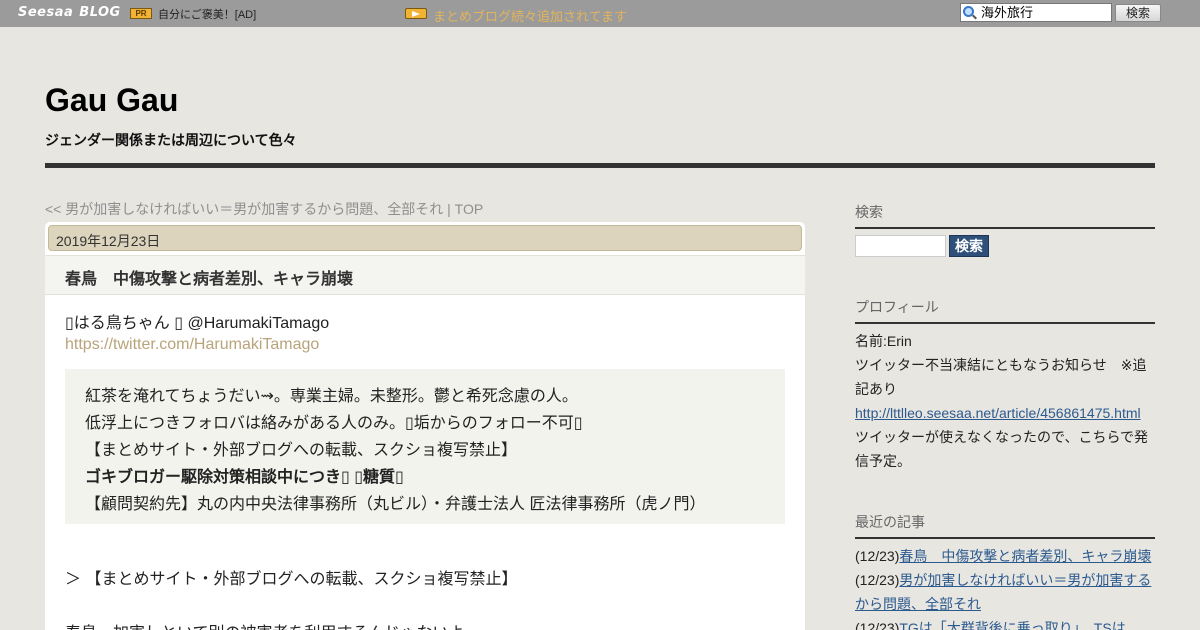 Image resolution: width=1200 pixels, height=630 pixels. I want to click on recent-link: 男が加害しなければいい＝男が加害するから問題、全部それ, so click(1003, 592).